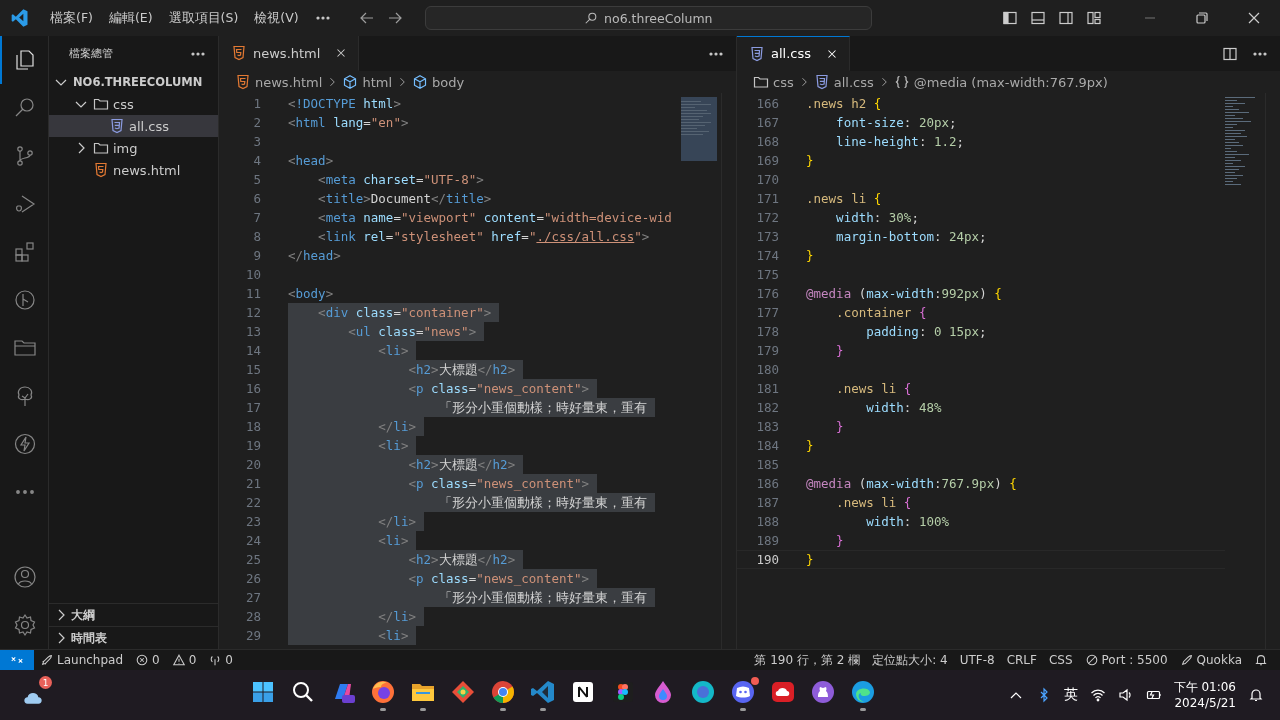 The image size is (1280, 720). I want to click on status-item: CRLF, so click(1021, 660).